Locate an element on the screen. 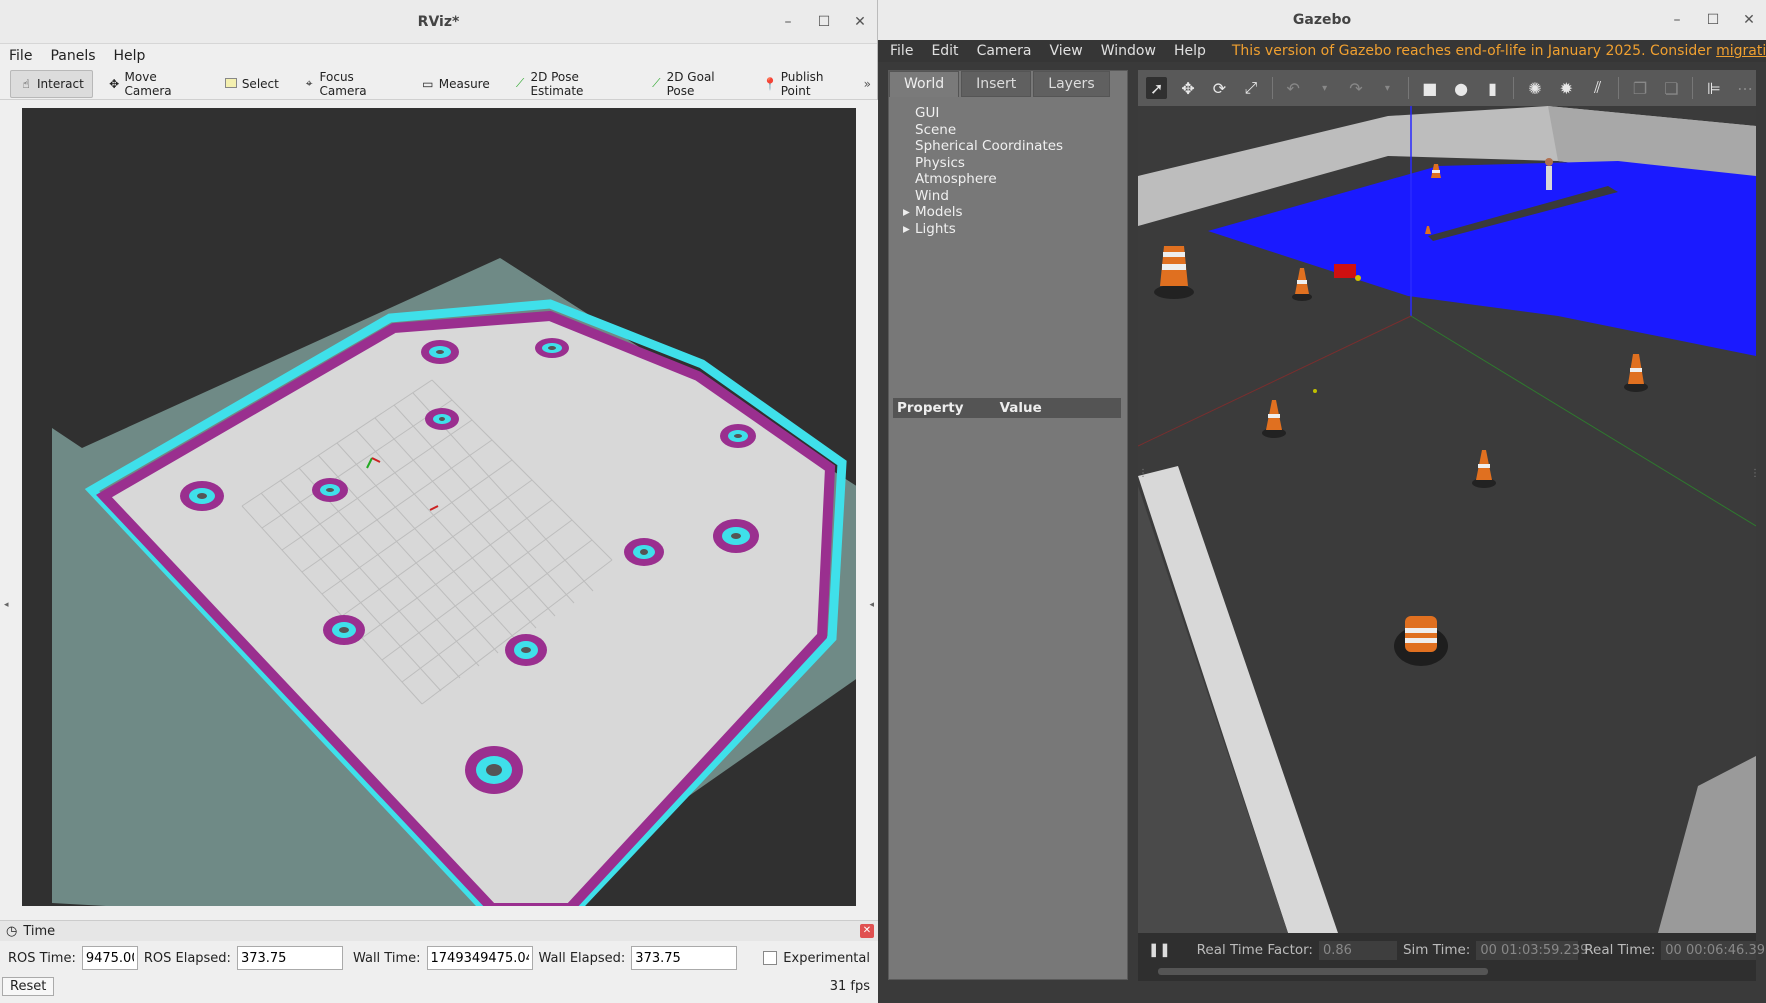 The image size is (1766, 1003). sphere-shape-icon: ● is located at coordinates (1460, 88).